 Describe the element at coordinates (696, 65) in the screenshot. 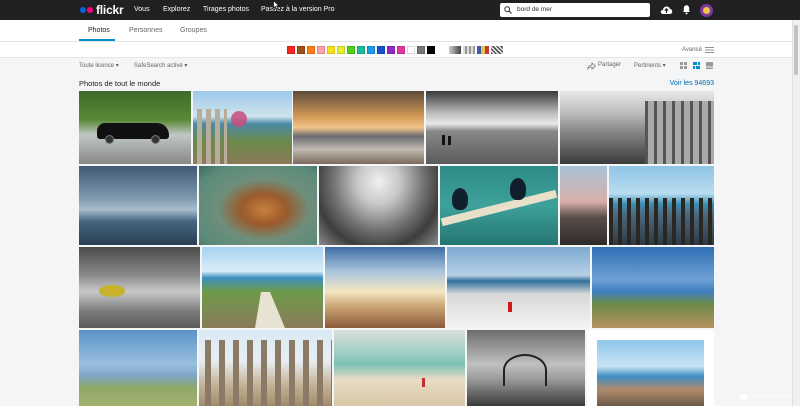

I see `justified-view-icon` at that location.